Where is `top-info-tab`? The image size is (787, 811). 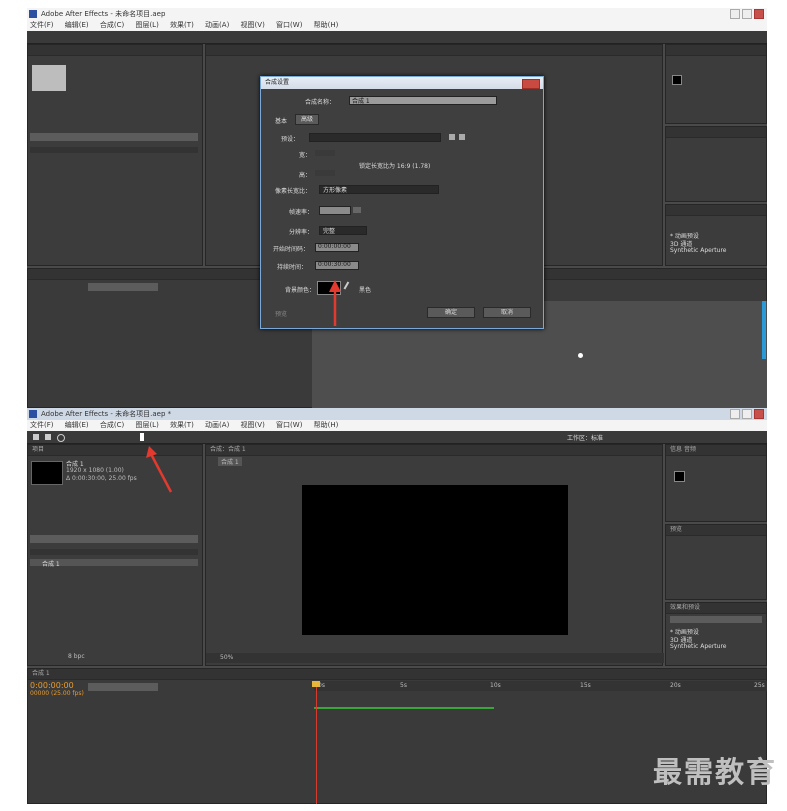 top-info-tab is located at coordinates (716, 50).